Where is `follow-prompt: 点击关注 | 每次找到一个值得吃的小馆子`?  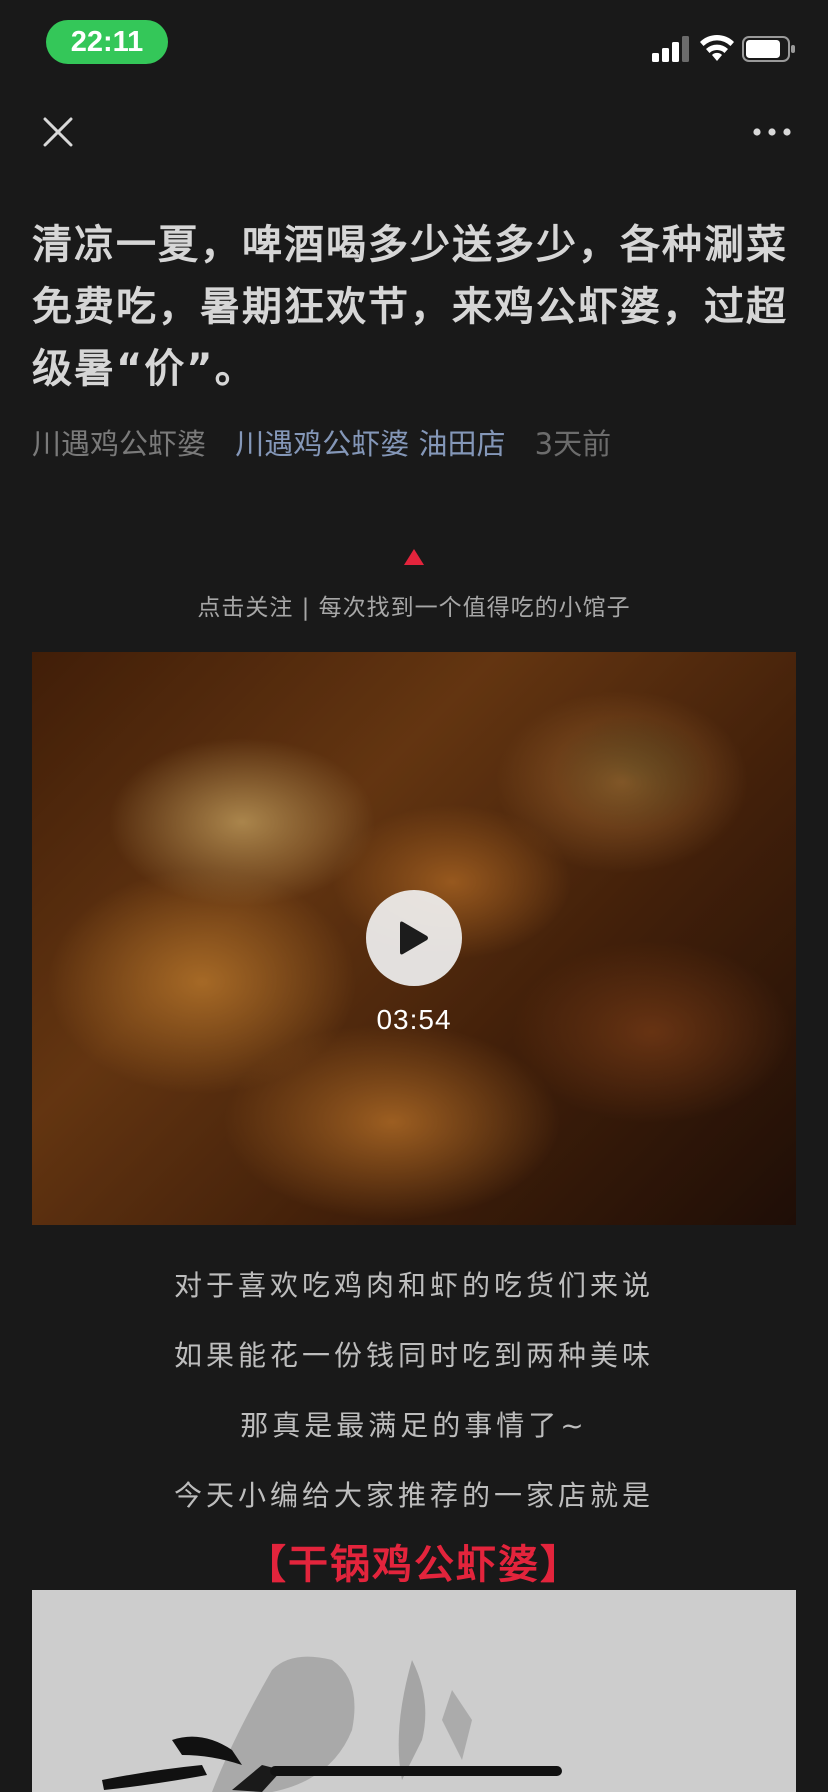
follow-prompt: 点击关注 | 每次找到一个值得吃的小馆子 is located at coordinates (414, 605).